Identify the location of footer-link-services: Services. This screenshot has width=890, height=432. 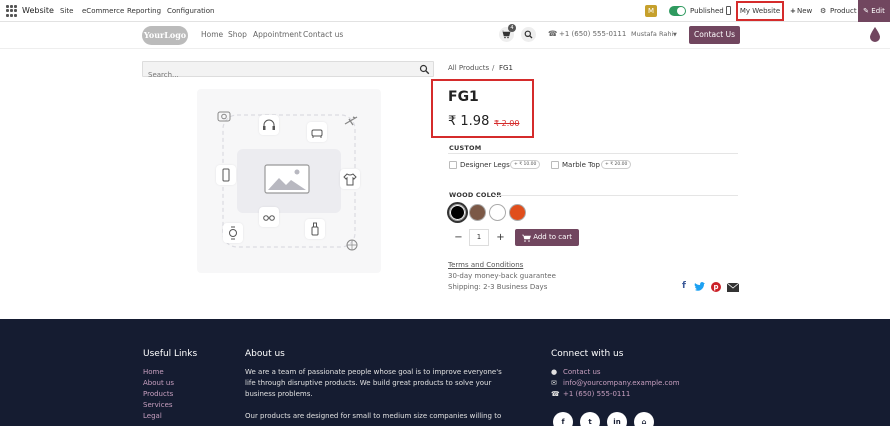
(158, 405).